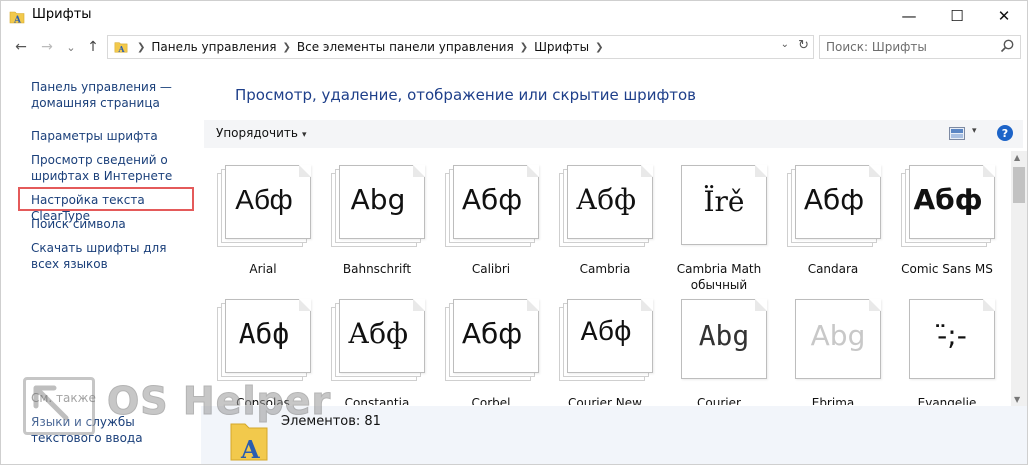 This screenshot has width=1028, height=465. Describe the element at coordinates (407, 47) in the screenshot. I see `breadcrumb-all-items: Все элементы панели управления` at that location.